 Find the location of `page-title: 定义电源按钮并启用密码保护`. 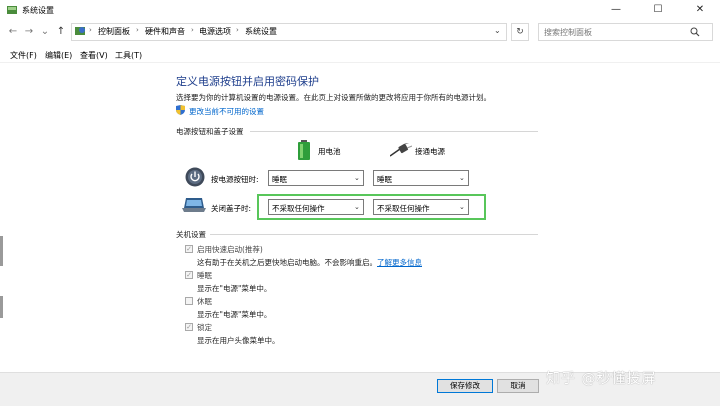

page-title: 定义电源按钮并启用密码保护 is located at coordinates (247, 81).